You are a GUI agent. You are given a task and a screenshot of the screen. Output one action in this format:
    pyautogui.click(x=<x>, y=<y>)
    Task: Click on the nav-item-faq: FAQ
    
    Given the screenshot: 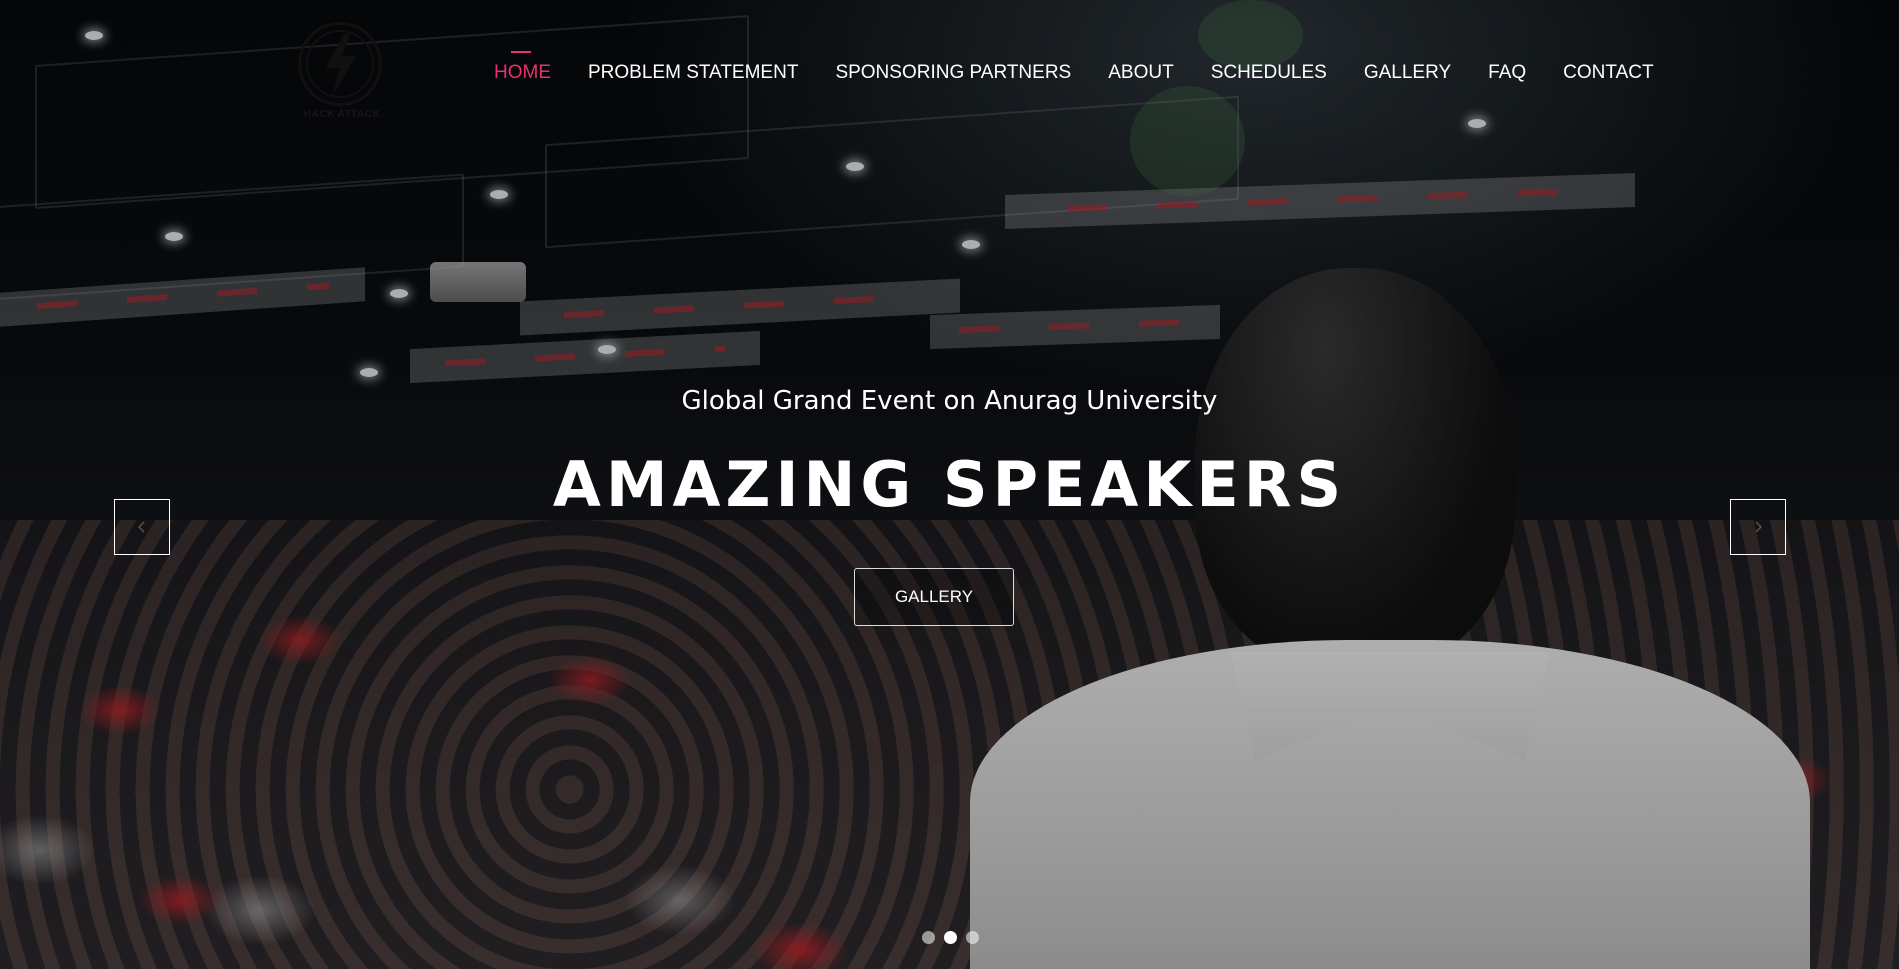 What is the action you would take?
    pyautogui.click(x=1507, y=73)
    